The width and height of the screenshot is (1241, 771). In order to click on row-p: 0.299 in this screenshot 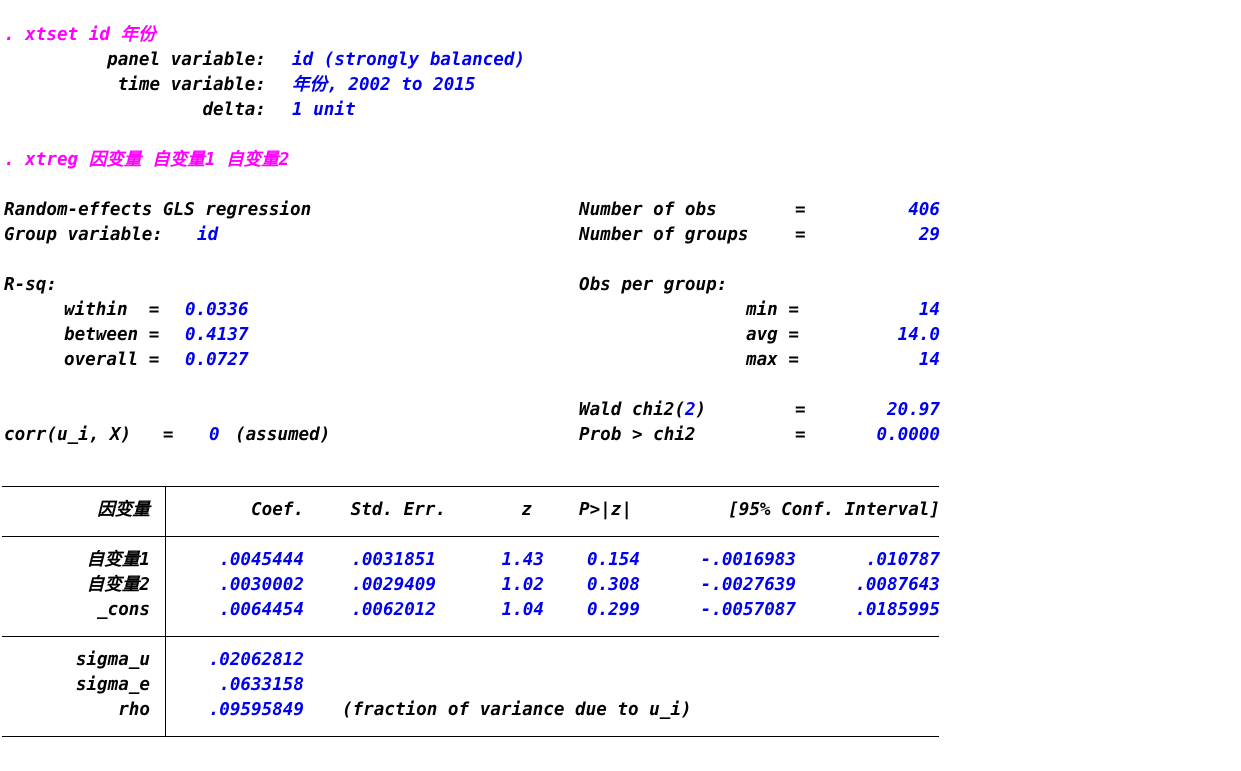, I will do `click(613, 610)`.